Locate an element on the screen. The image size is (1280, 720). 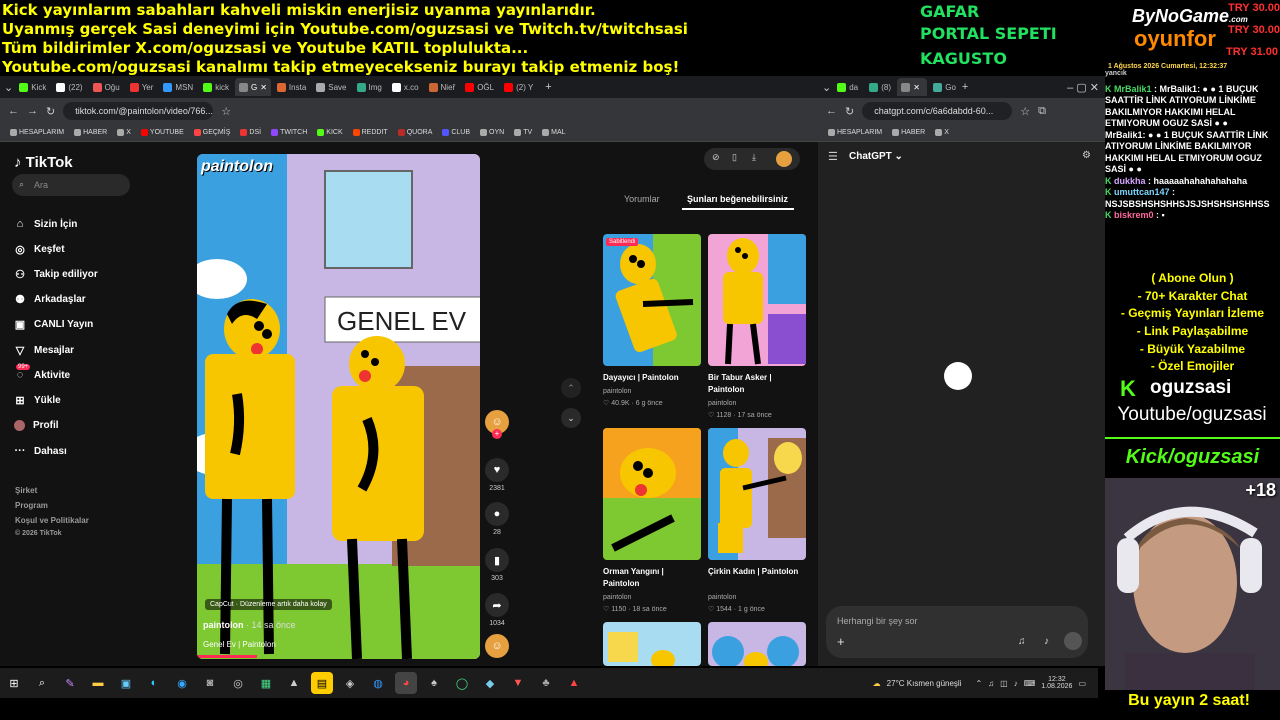
nav-upload: ⊞ Yükle is located at coordinates (37, 400).